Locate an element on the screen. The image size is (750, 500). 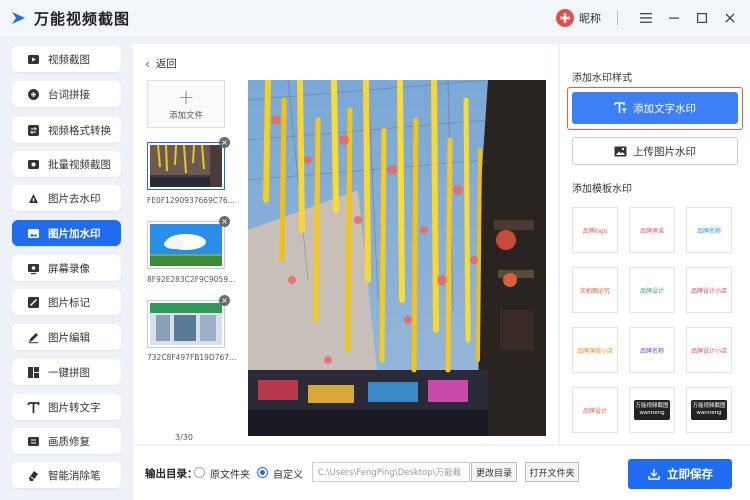
collage-icon is located at coordinates (33, 372).